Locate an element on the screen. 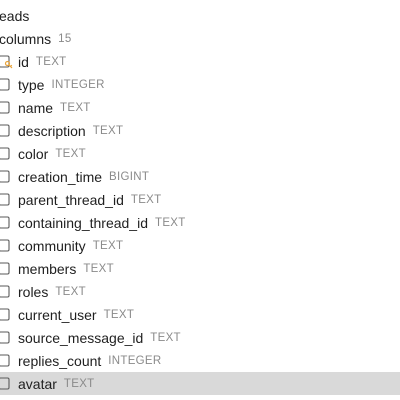 This screenshot has height=400, width=400. columns-count: 15 is located at coordinates (65, 38).